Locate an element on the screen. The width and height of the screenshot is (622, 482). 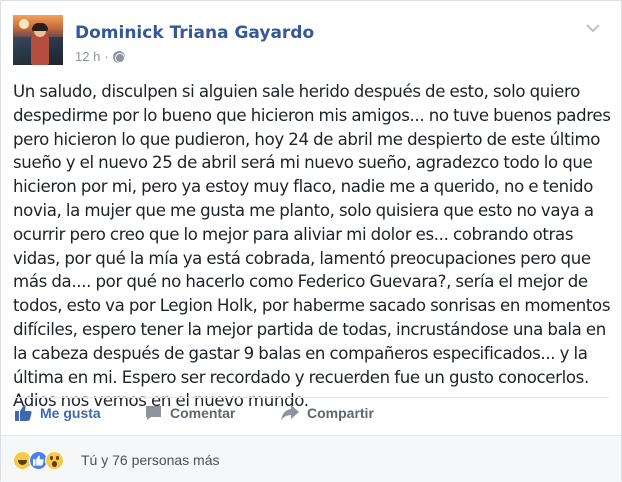
share-button: Compartir is located at coordinates (327, 413).